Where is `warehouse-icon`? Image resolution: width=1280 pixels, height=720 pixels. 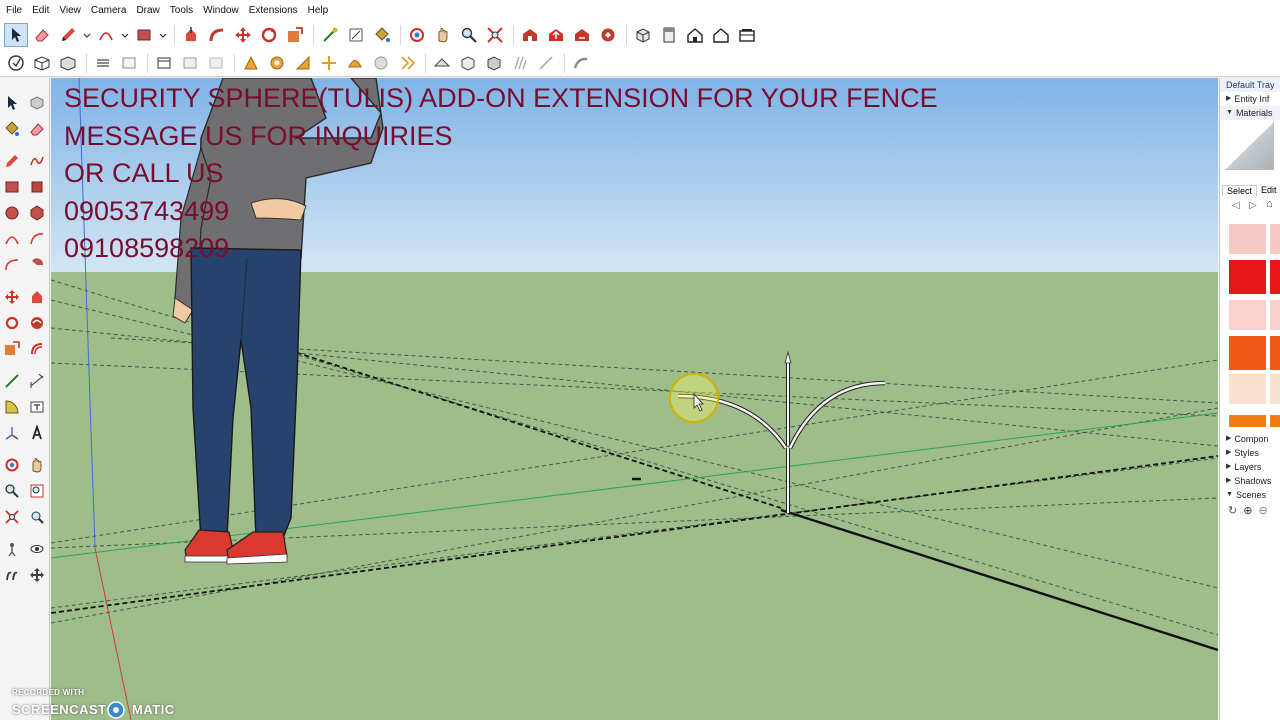 warehouse-icon is located at coordinates (530, 35).